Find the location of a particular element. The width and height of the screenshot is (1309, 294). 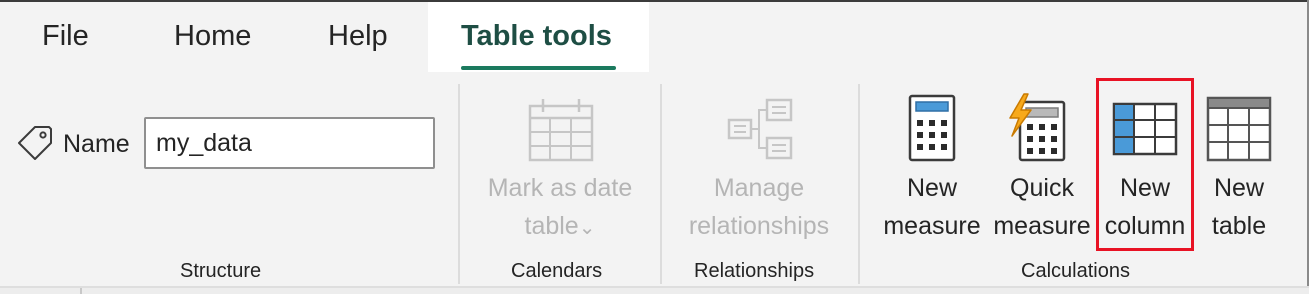

group-label-calendars: Calendars is located at coordinates (557, 271).